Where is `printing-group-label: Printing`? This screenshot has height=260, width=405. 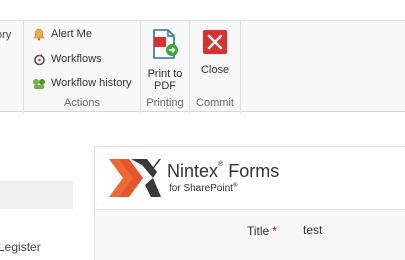 printing-group-label: Printing is located at coordinates (165, 103).